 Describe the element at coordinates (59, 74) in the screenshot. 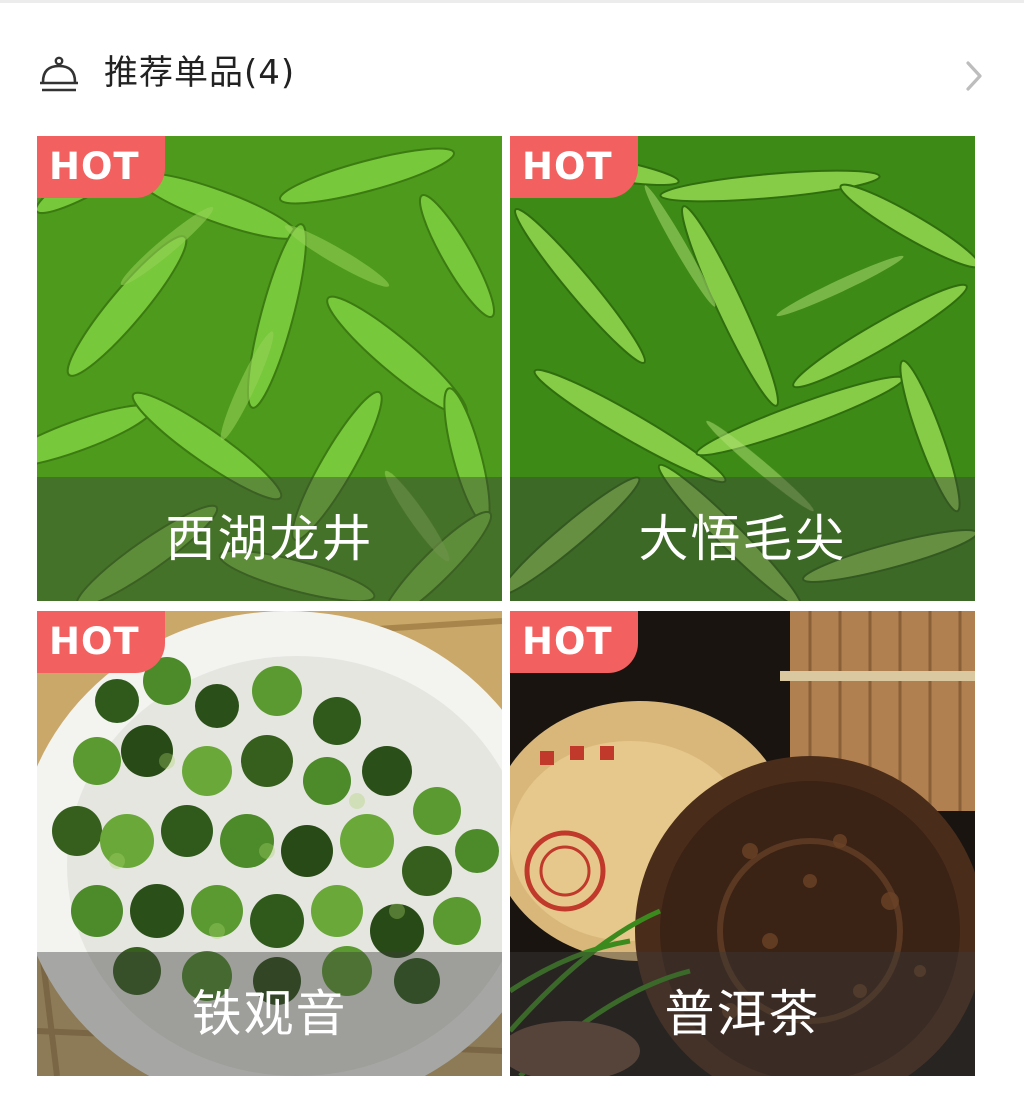

I see `cloche-icon` at that location.